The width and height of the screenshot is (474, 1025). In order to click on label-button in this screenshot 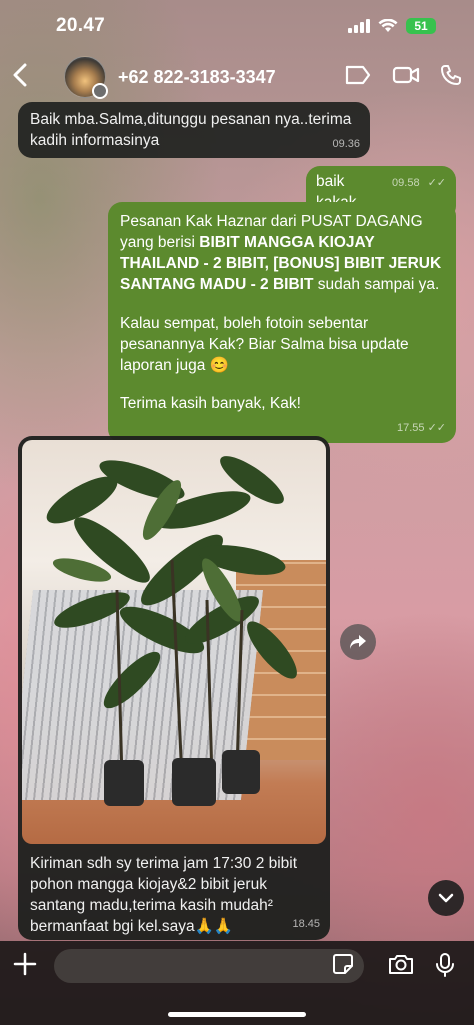, I will do `click(358, 77)`.